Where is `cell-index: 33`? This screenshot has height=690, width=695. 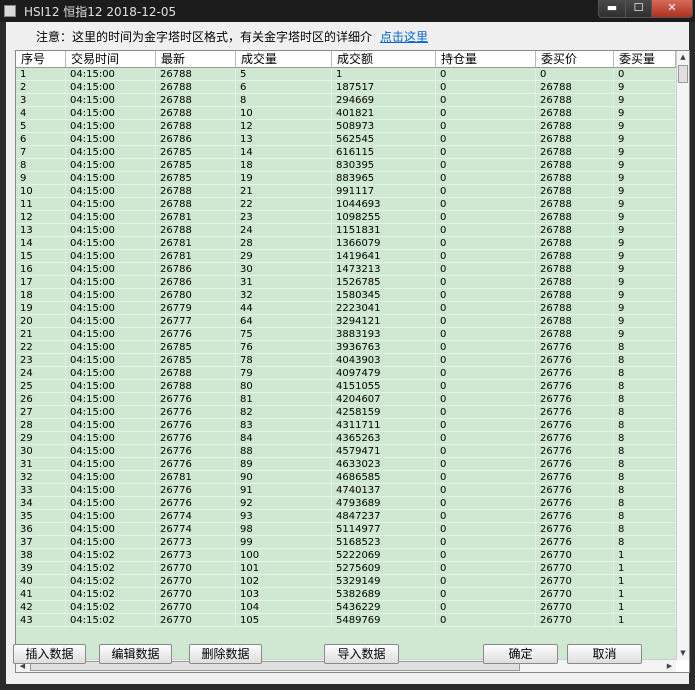
cell-index: 33 is located at coordinates (41, 490).